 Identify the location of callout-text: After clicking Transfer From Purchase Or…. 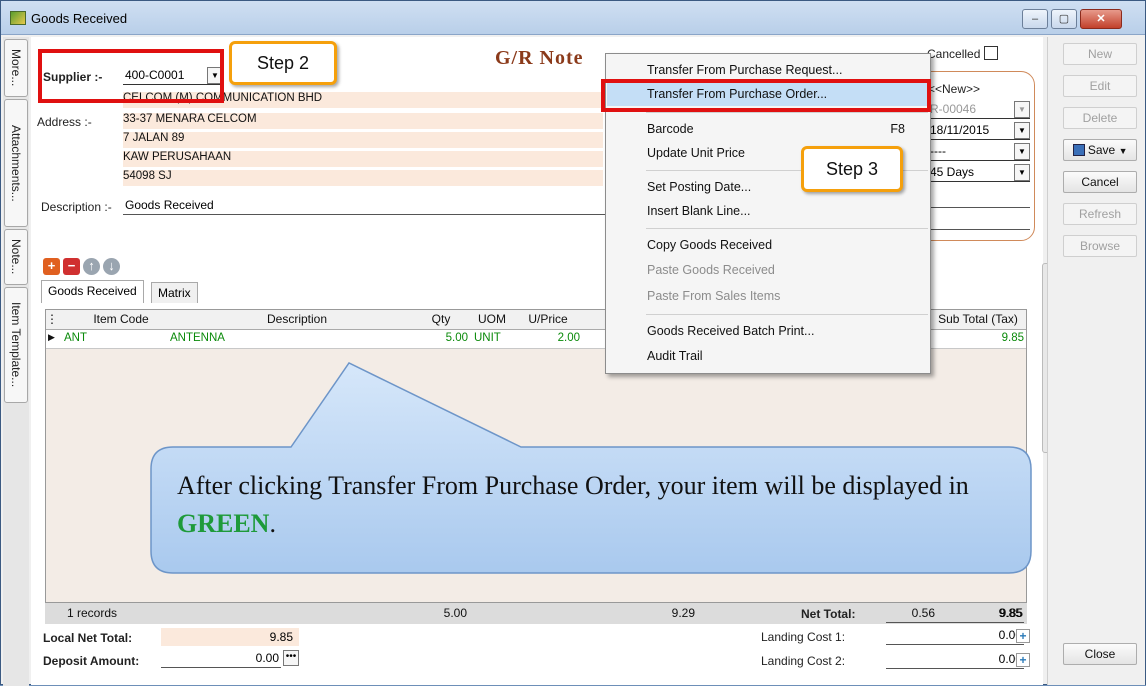
(592, 505).